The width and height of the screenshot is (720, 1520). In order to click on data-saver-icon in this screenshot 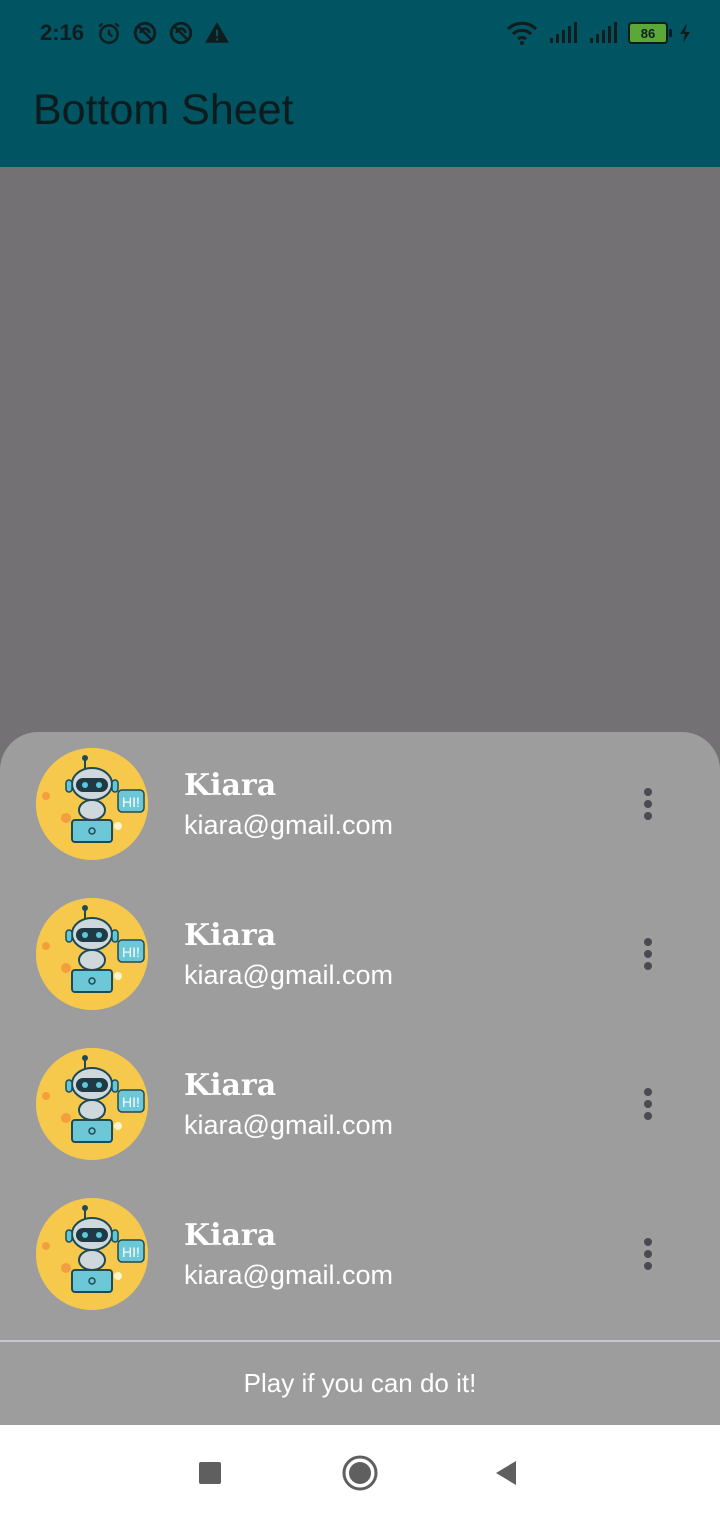, I will do `click(181, 33)`.